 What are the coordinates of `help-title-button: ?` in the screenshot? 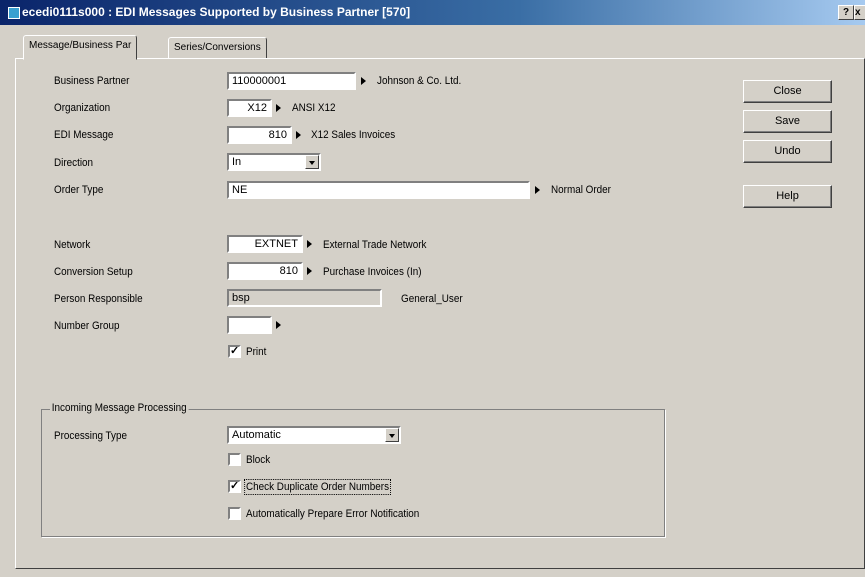 It's located at (846, 12).